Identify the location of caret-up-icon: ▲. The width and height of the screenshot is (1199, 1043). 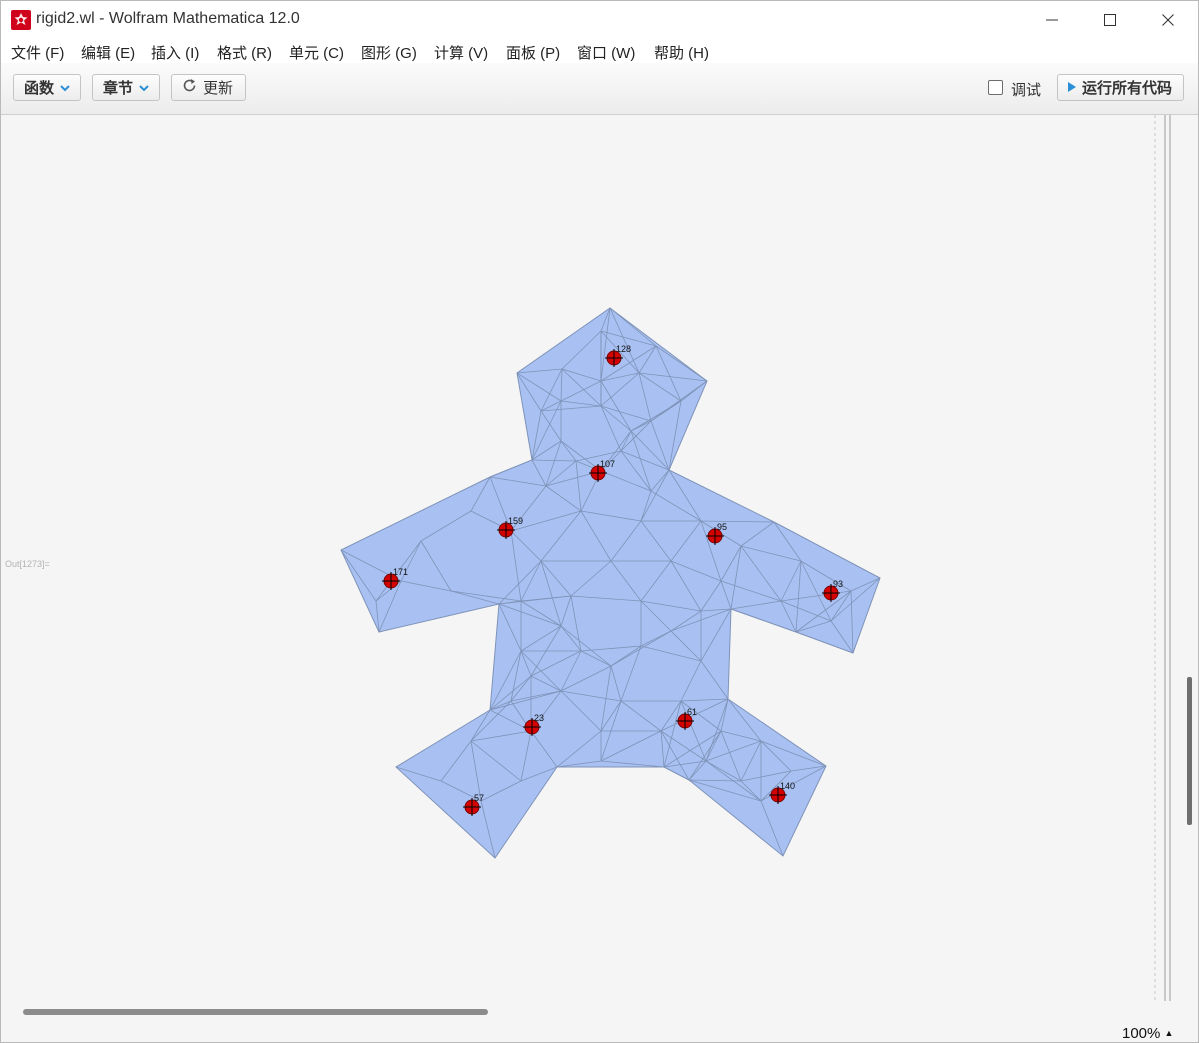
(1169, 1033).